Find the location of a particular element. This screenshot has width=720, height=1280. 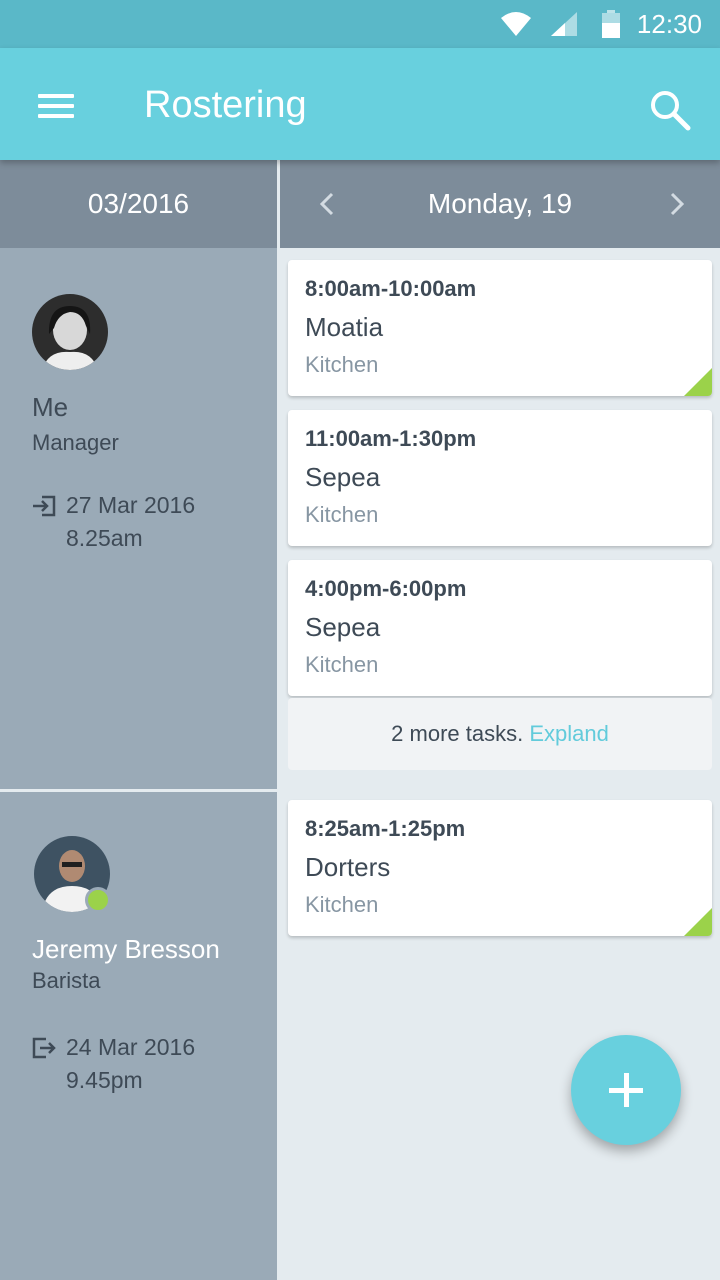

shift-time: 11:00am-1:30pm is located at coordinates (391, 438).